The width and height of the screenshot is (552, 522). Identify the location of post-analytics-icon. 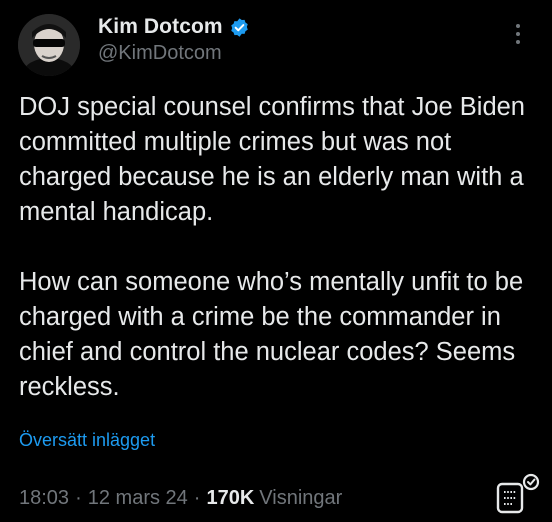
(520, 494).